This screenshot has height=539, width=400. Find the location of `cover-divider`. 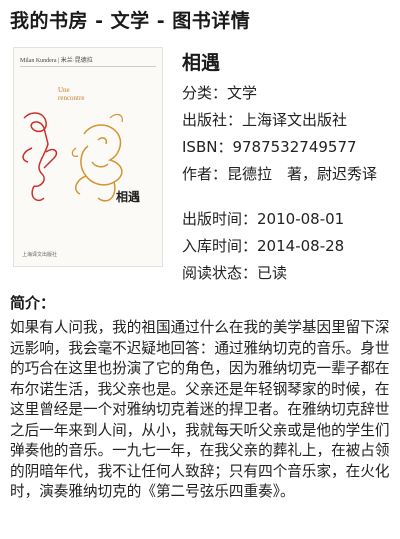

cover-divider is located at coordinates (88, 66).